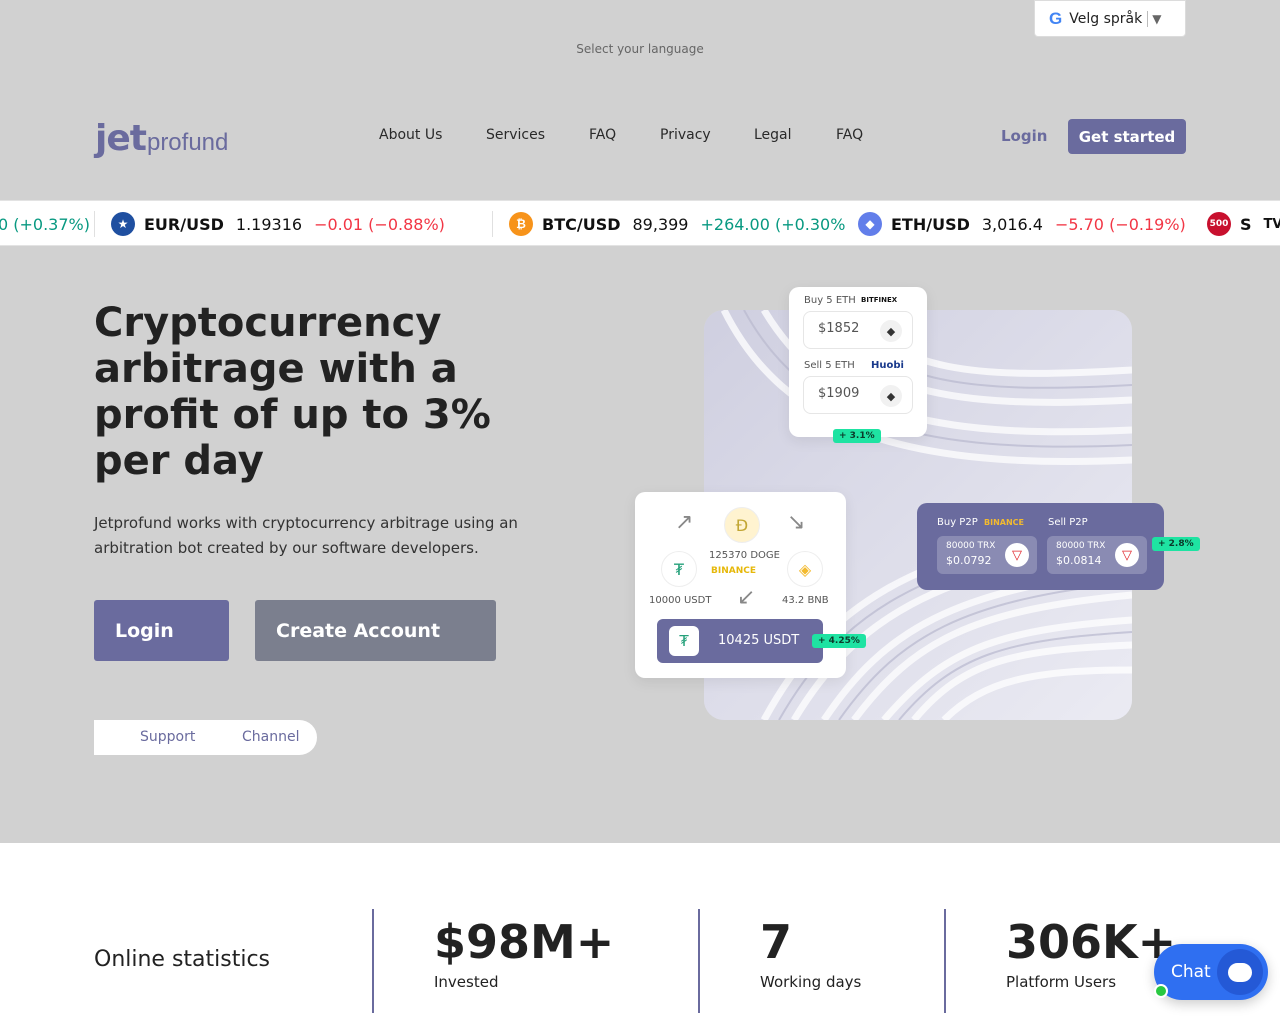 The height and width of the screenshot is (1024, 1280). Describe the element at coordinates (849, 135) in the screenshot. I see `nav-faq-2: FAQ` at that location.